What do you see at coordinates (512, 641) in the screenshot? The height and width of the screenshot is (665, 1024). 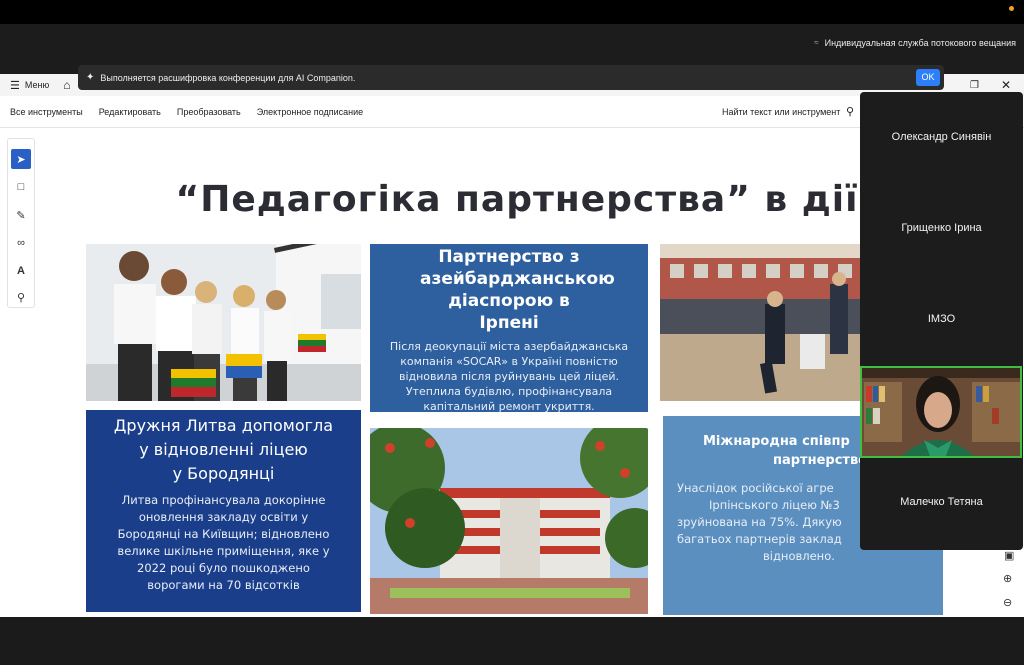 I see `zoom-bottom-bar` at bounding box center [512, 641].